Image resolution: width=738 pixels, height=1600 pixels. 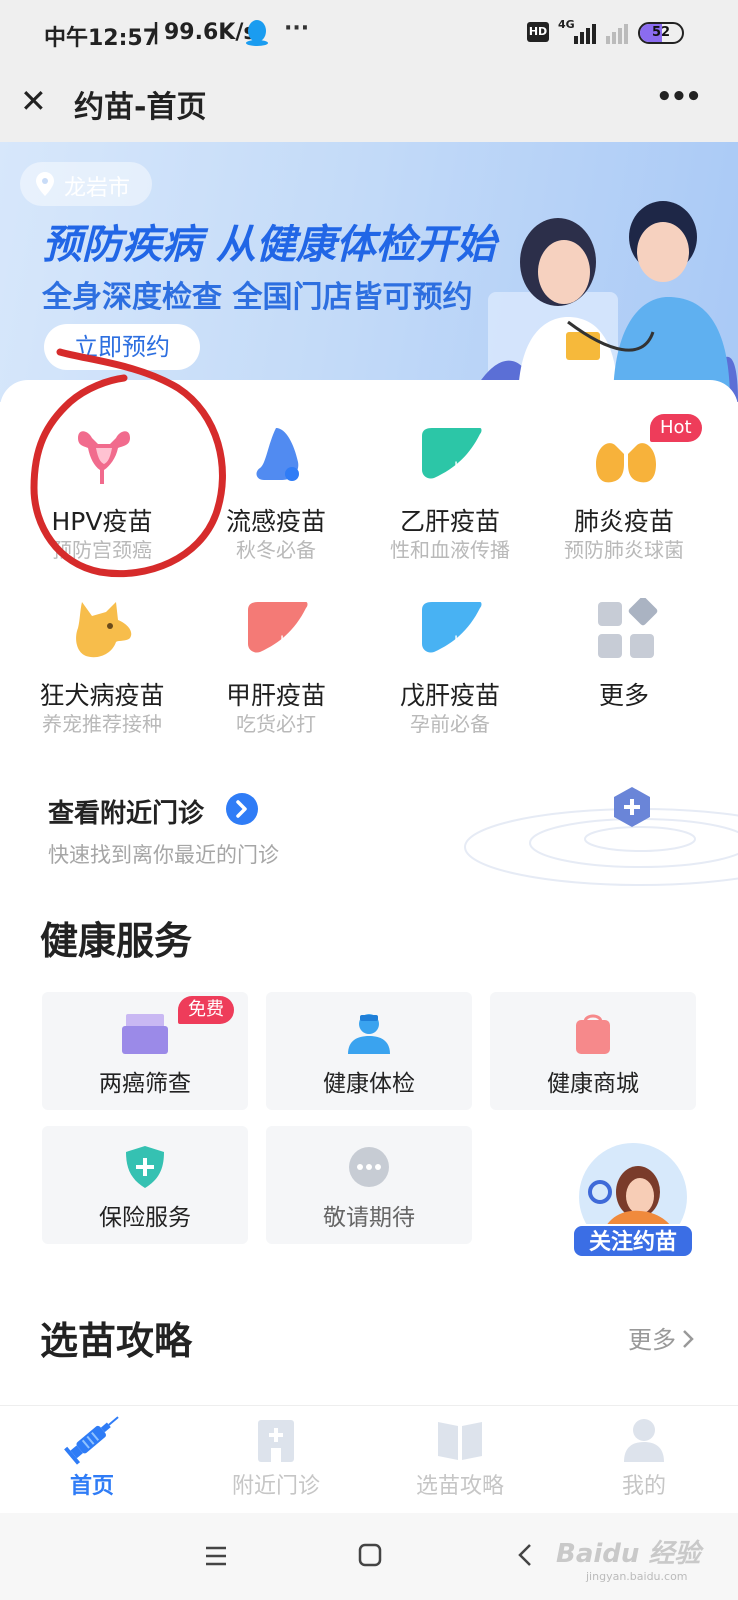 I want to click on tab-home-label: 首页, so click(x=91, y=1486).